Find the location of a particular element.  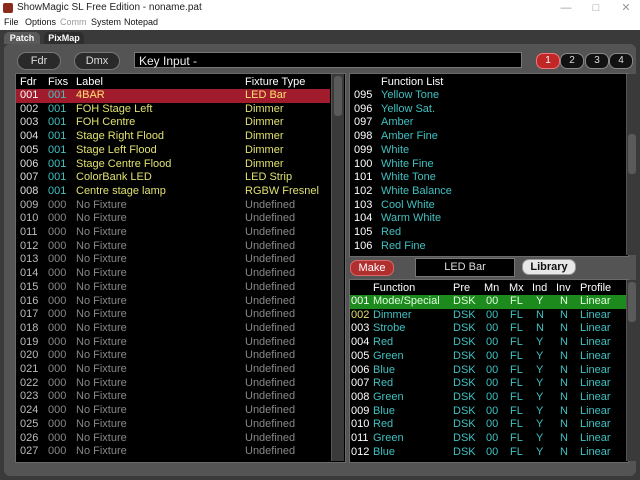

patch-row: 027 000 No Fixture Undefined is located at coordinates (173, 452).